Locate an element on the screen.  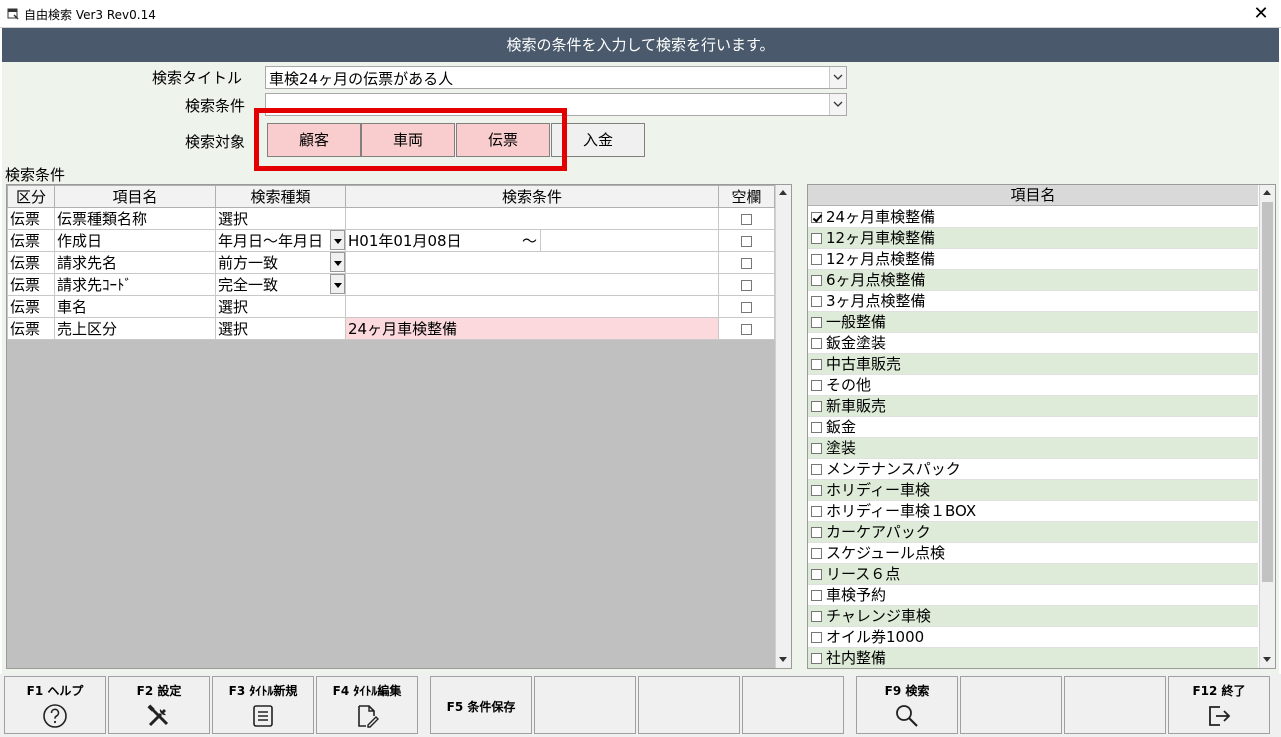
list-item: メンテナンスパック is located at coordinates (1033, 469).